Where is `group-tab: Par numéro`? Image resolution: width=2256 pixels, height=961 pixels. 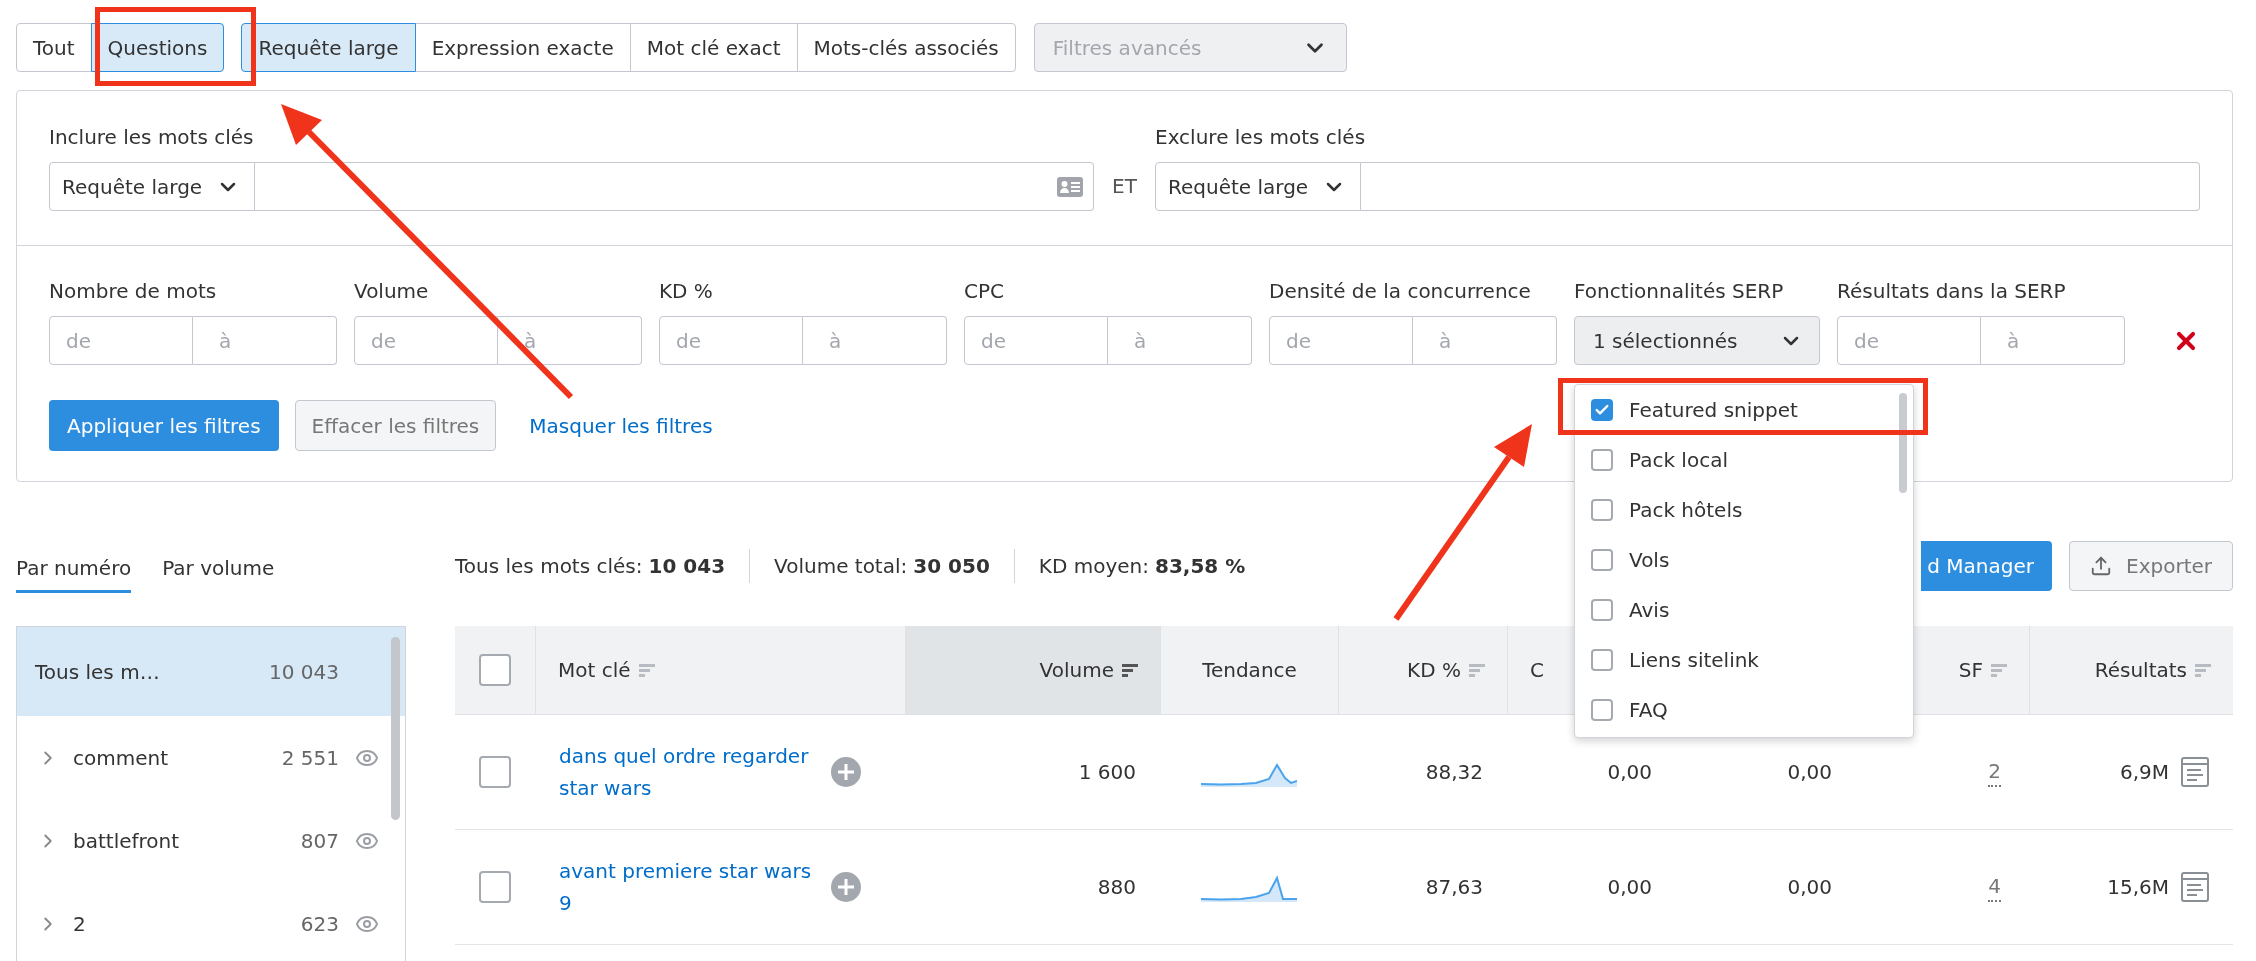 group-tab: Par numéro is located at coordinates (74, 574).